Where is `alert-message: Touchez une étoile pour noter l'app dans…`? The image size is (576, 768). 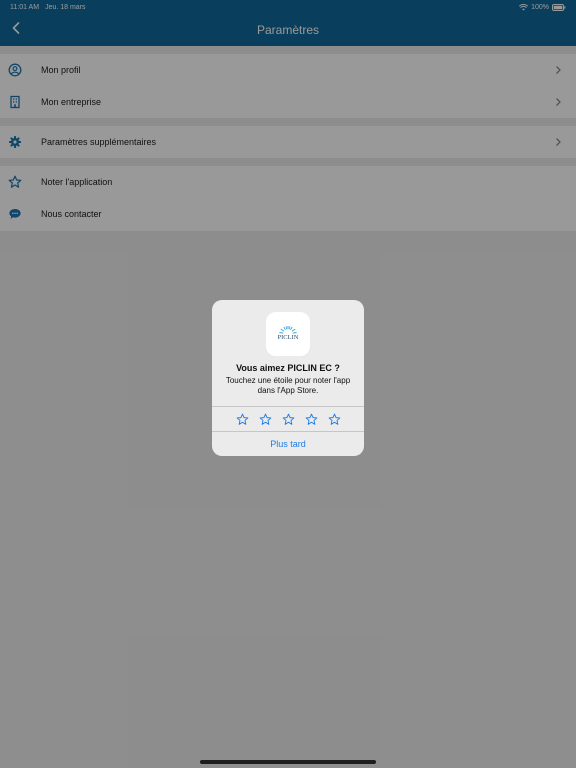
alert-message: Touchez une étoile pour noter l'app dans… is located at coordinates (288, 385).